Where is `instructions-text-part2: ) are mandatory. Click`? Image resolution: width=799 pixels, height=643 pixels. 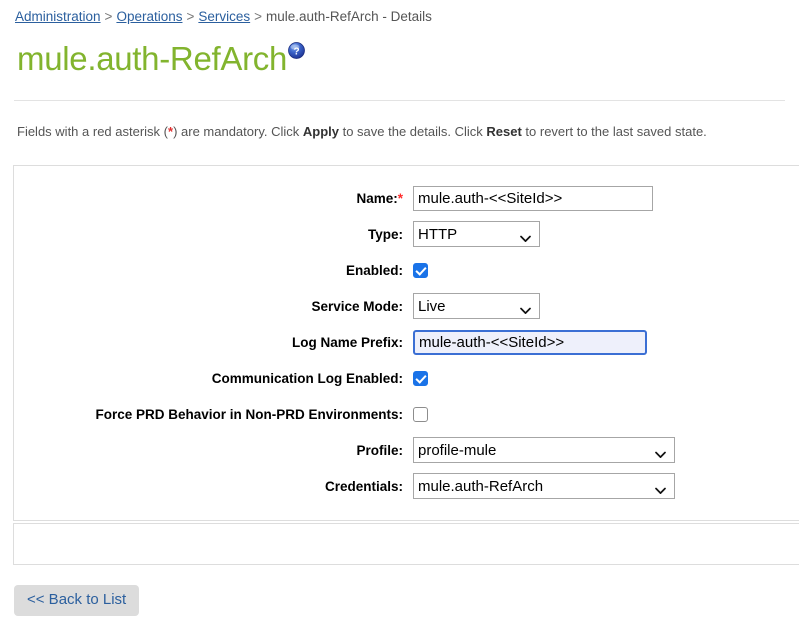 instructions-text-part2: ) are mandatory. Click is located at coordinates (238, 131).